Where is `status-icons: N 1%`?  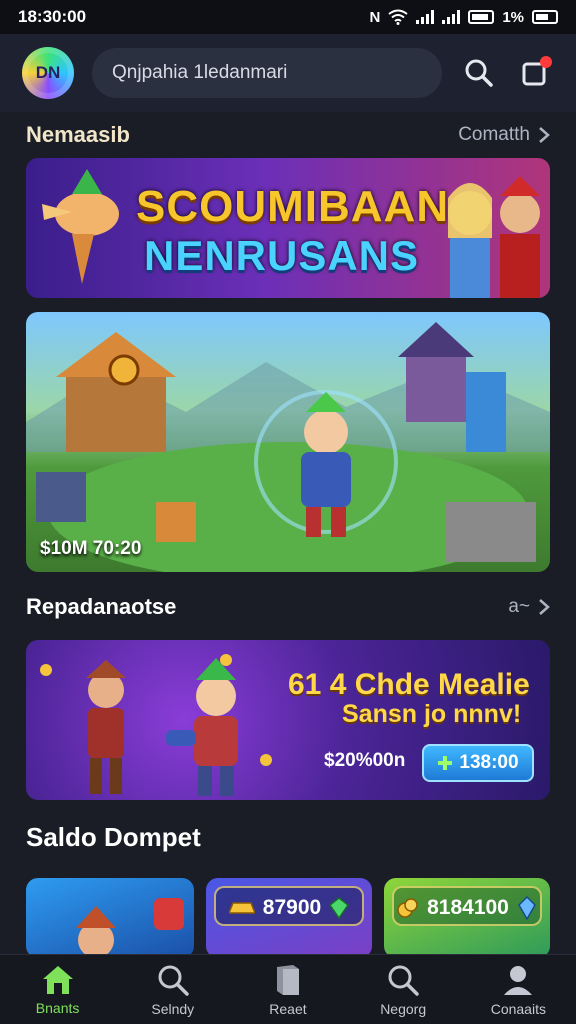 status-icons: N 1% is located at coordinates (463, 17).